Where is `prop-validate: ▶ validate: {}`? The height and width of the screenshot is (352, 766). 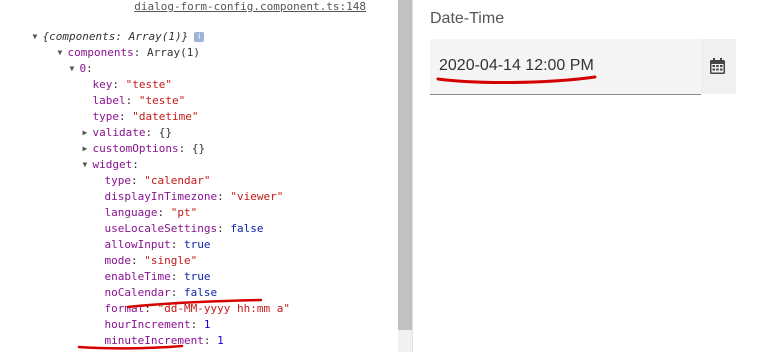
prop-validate: ▶ validate: {} is located at coordinates (114, 124).